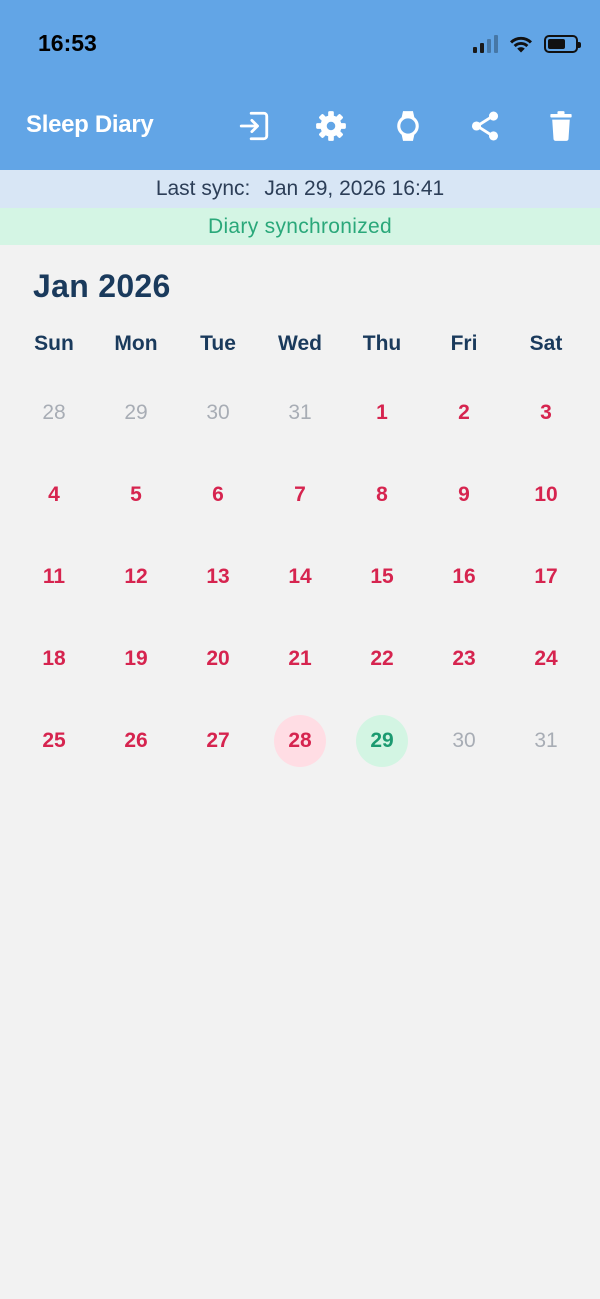 The image size is (600, 1299). I want to click on weekday-label: Wed, so click(300, 343).